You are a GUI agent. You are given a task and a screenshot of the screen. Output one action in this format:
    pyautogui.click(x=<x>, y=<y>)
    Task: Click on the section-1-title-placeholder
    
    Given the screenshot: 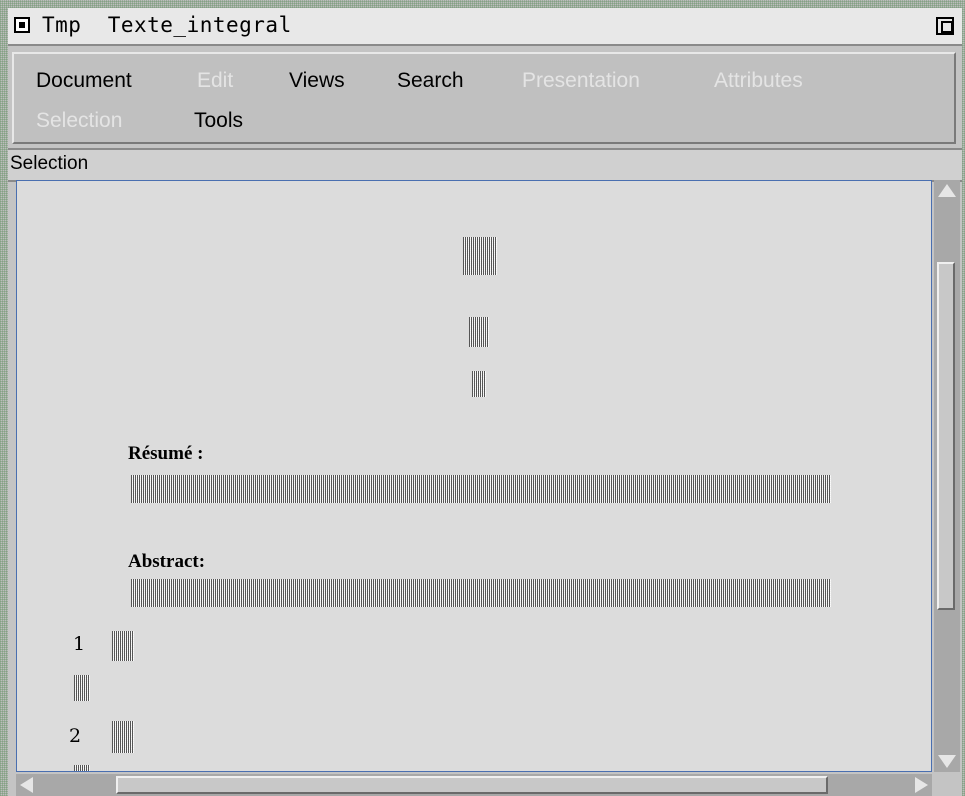 What is the action you would take?
    pyautogui.click(x=123, y=646)
    